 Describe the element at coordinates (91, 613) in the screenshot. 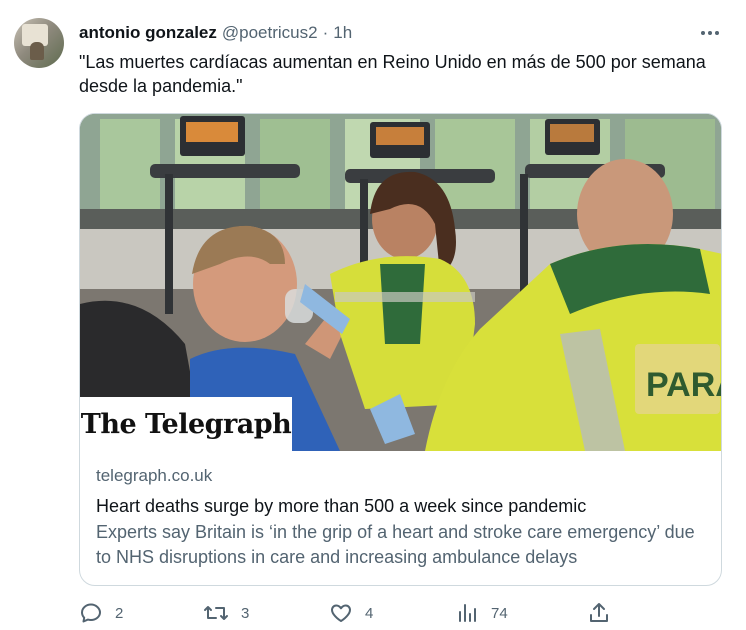

I see `reply-icon` at that location.